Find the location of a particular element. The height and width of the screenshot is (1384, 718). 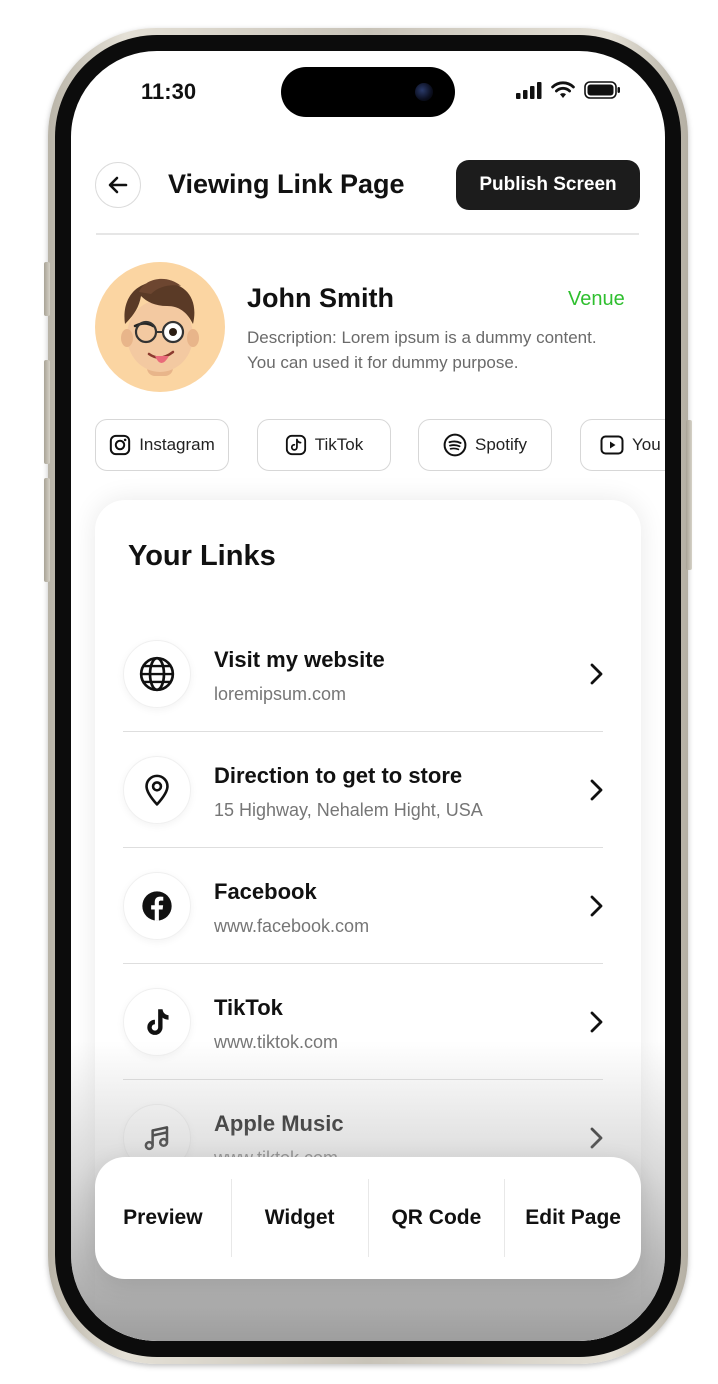

instagram-icon is located at coordinates (120, 445).